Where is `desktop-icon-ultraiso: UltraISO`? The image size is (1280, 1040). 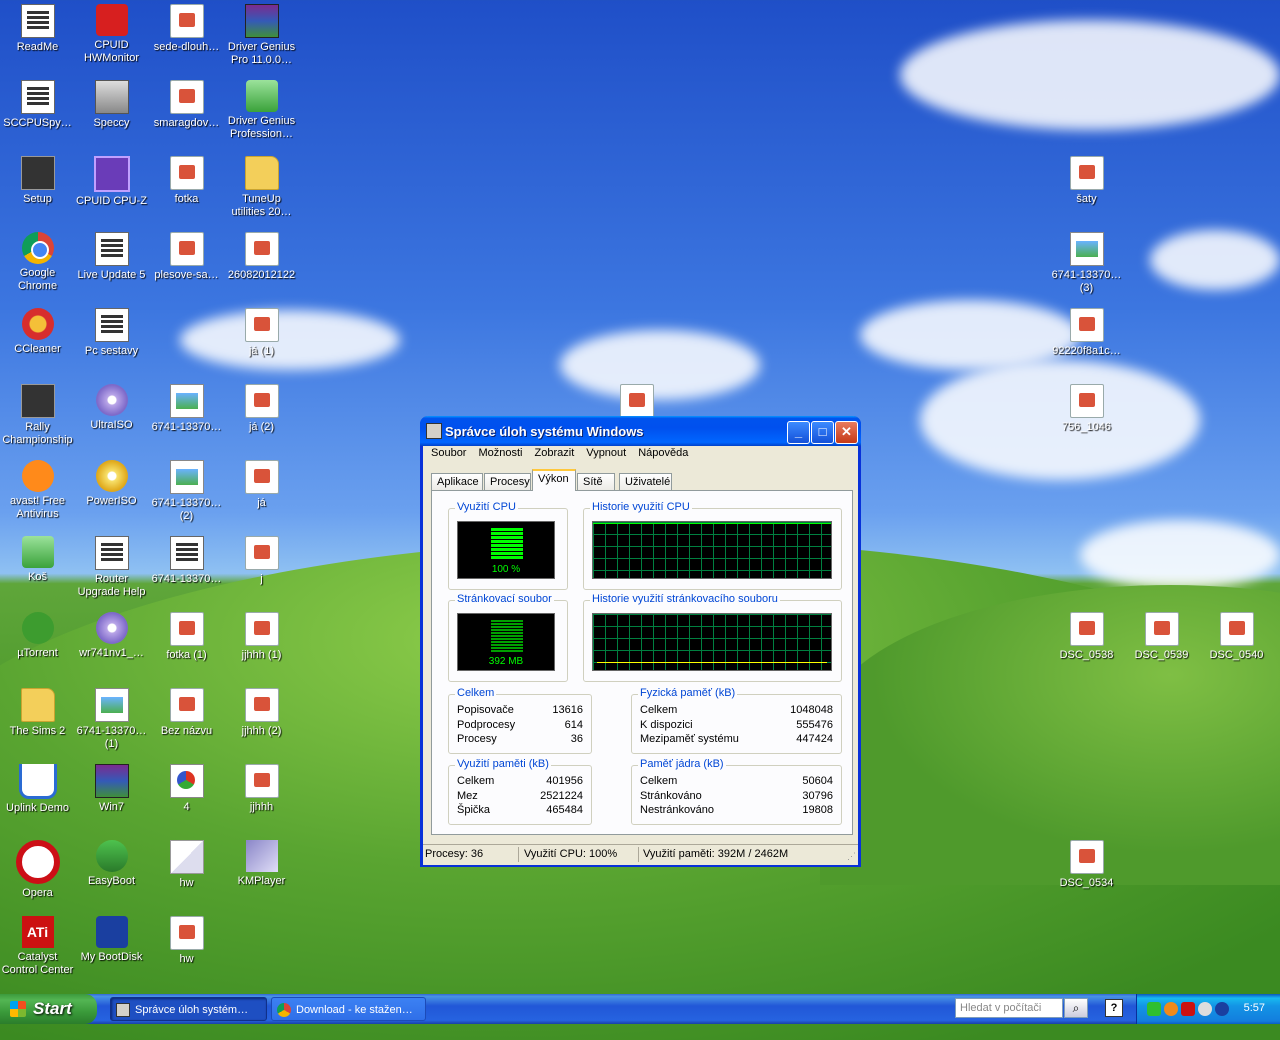
desktop-icon-ultraiso: UltraISO is located at coordinates (111, 408).